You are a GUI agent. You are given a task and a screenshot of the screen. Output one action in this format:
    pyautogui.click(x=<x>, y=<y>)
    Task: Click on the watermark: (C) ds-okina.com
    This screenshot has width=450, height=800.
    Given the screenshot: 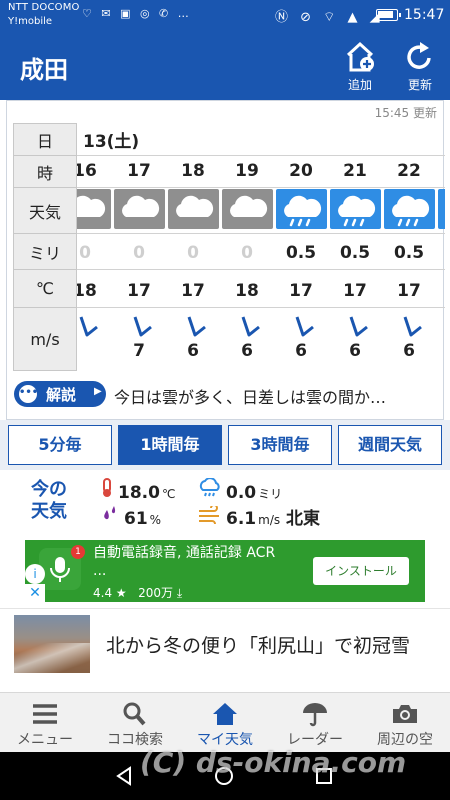 What is the action you would take?
    pyautogui.click(x=273, y=762)
    